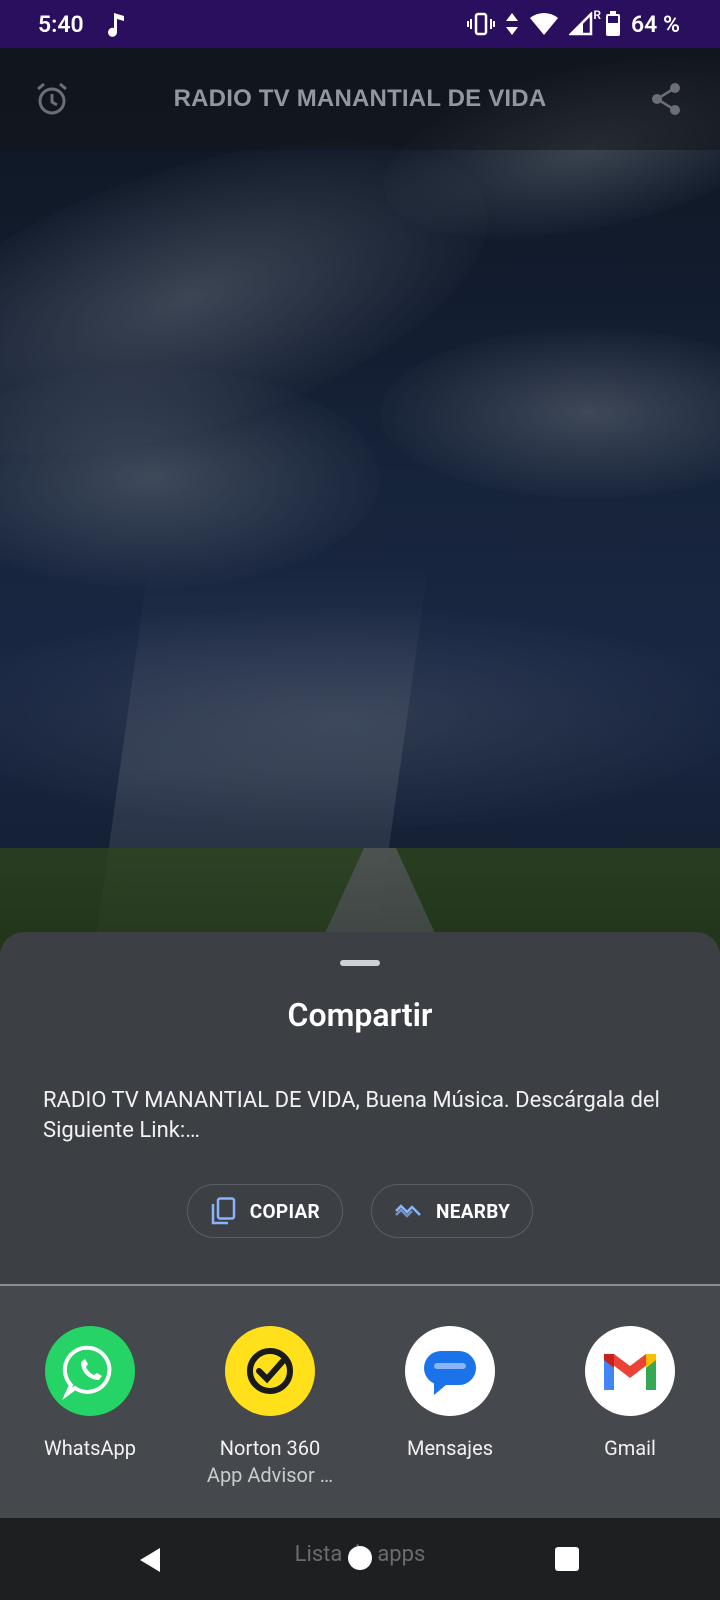 This screenshot has height=1600, width=720. I want to click on norton-icon, so click(270, 1371).